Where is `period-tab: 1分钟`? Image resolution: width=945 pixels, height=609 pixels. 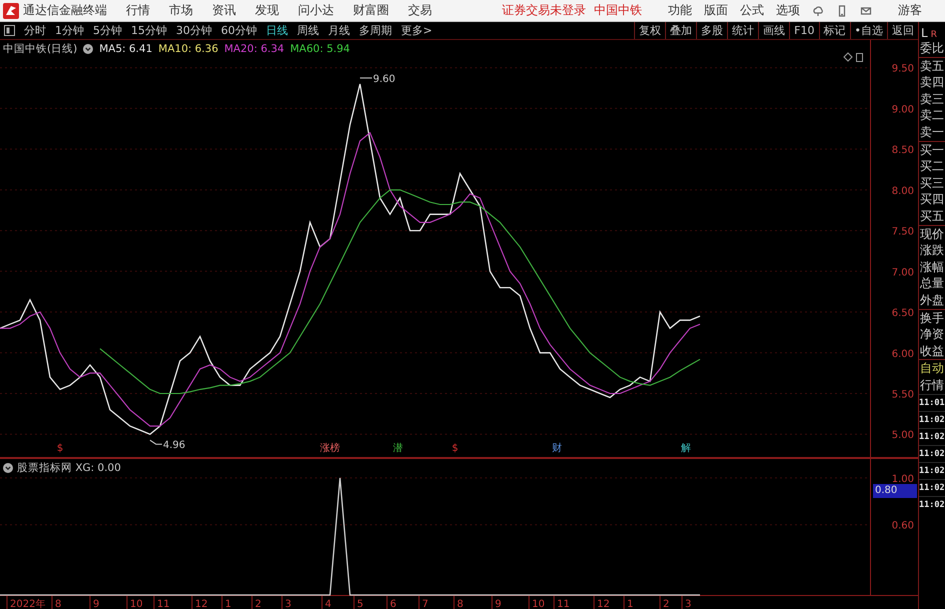
period-tab: 1分钟 is located at coordinates (69, 30).